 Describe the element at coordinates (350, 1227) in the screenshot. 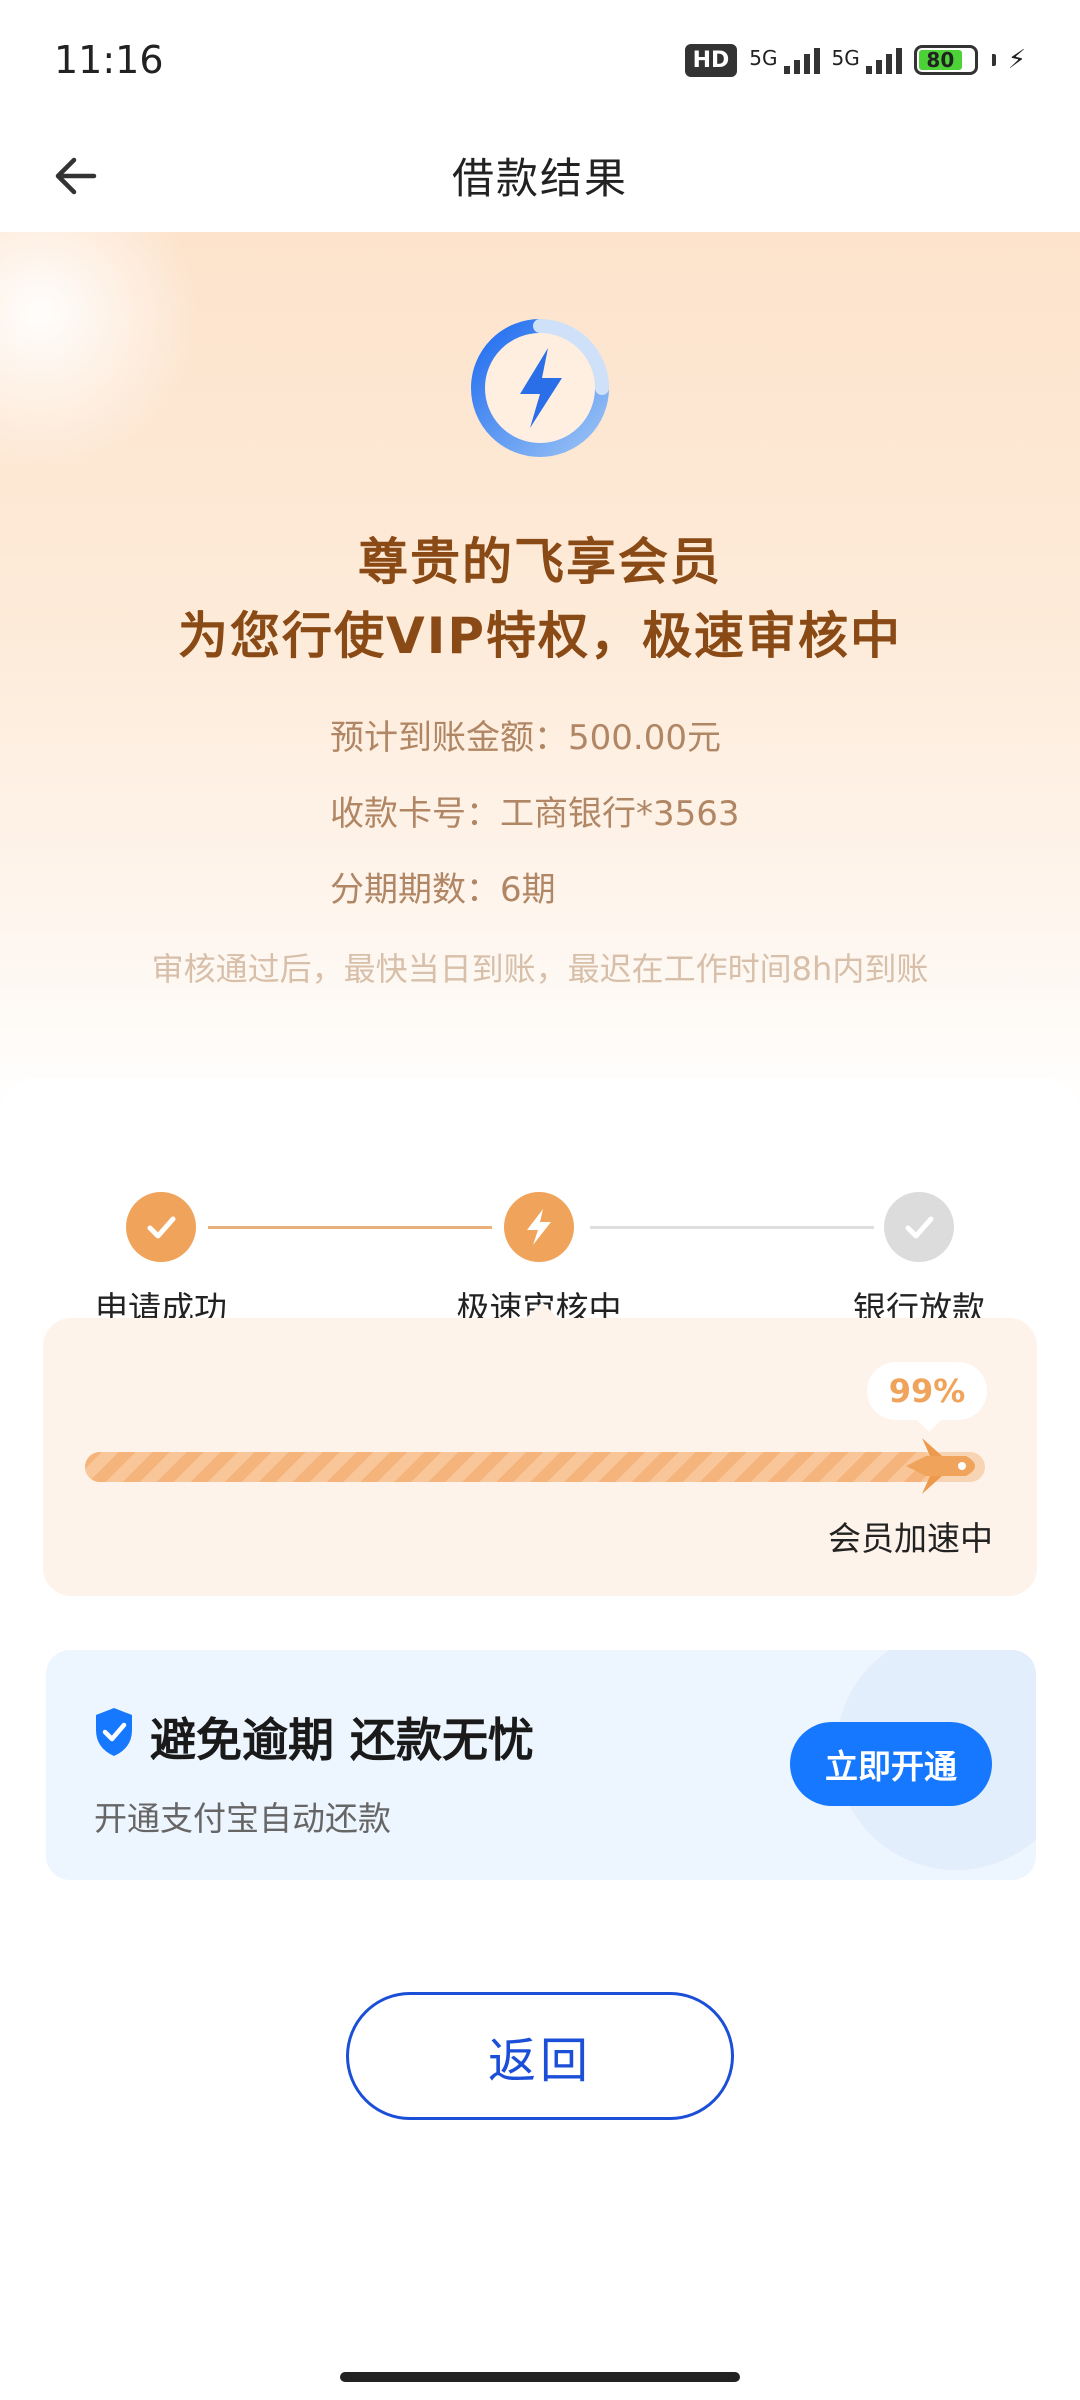

I see `step-connector-done` at that location.